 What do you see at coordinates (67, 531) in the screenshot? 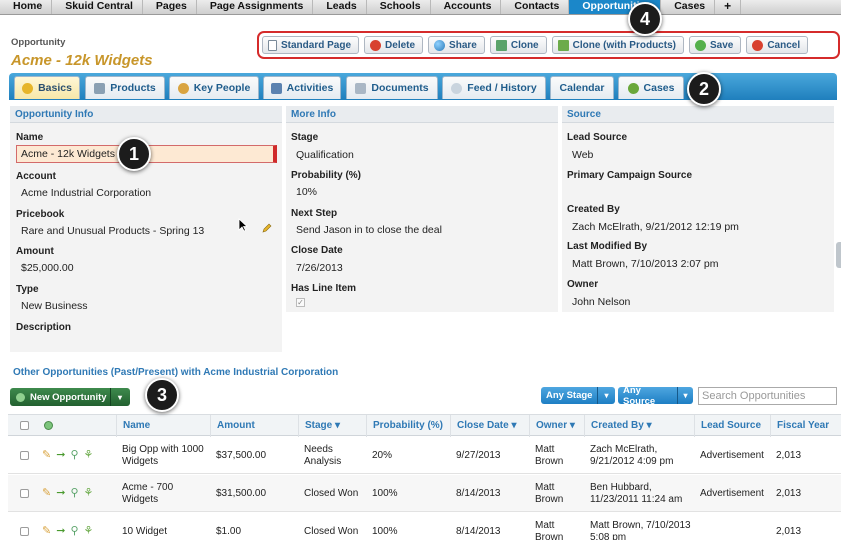
I see `row-actions: ✎ ➞ ⚲ ⚘` at bounding box center [67, 531].